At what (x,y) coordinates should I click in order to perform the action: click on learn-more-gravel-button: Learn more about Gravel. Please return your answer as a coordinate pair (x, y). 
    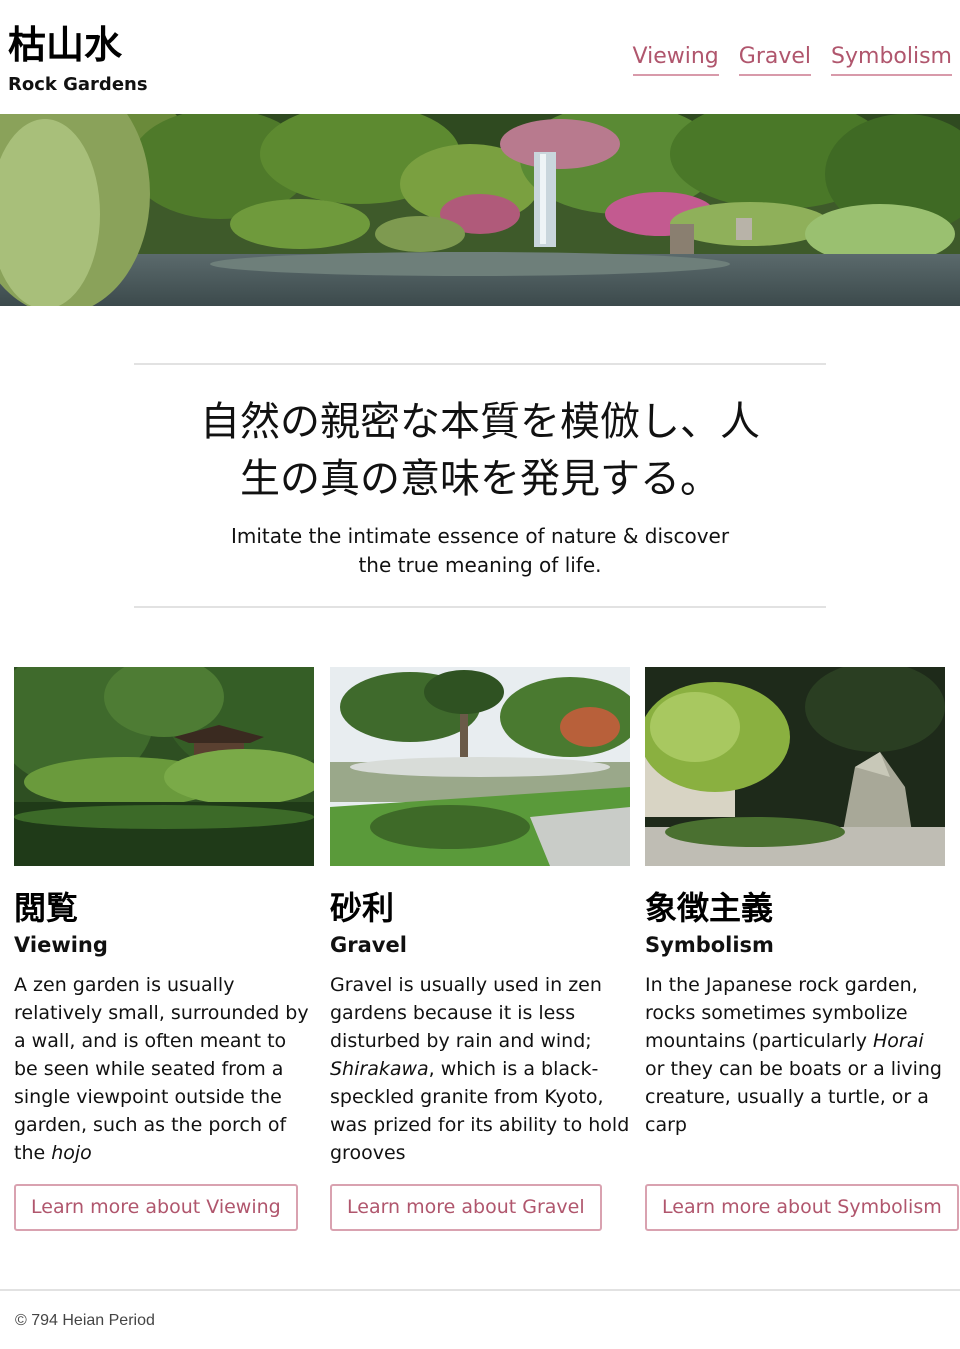
    Looking at the image, I should click on (466, 1207).